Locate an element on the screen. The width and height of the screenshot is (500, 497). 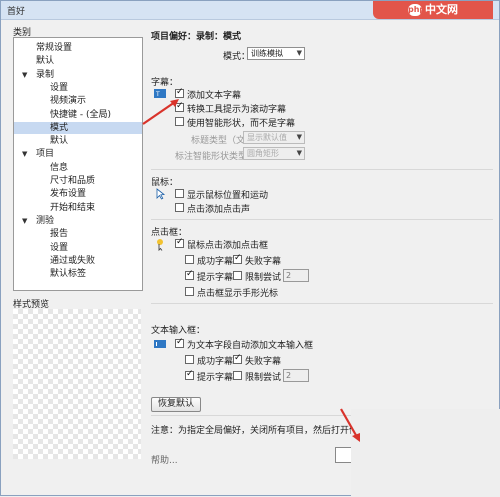
tree-item: ▼ 项目 is located at coordinates (78, 154).